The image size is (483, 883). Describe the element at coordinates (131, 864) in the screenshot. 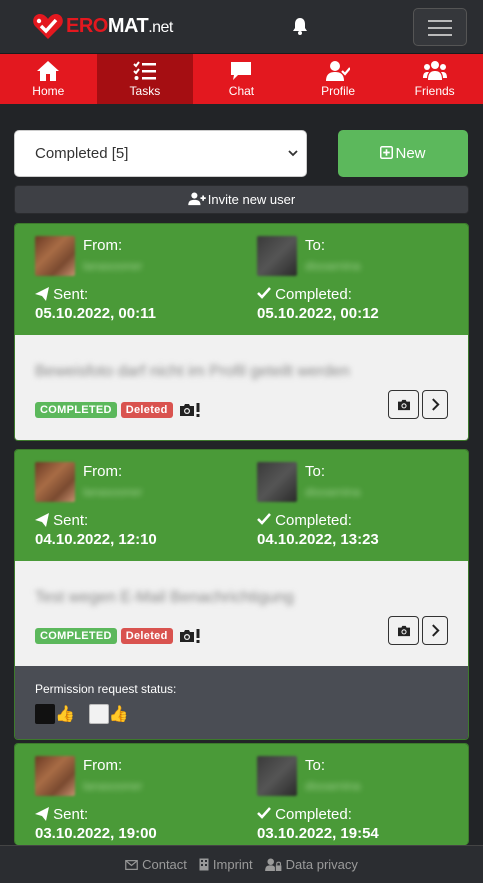

I see `envelope-icon` at that location.